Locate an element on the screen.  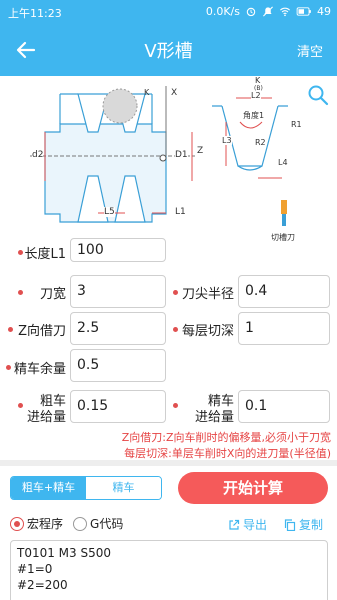
status-icons: 0.0K/s 49 is located at coordinates (268, 11).